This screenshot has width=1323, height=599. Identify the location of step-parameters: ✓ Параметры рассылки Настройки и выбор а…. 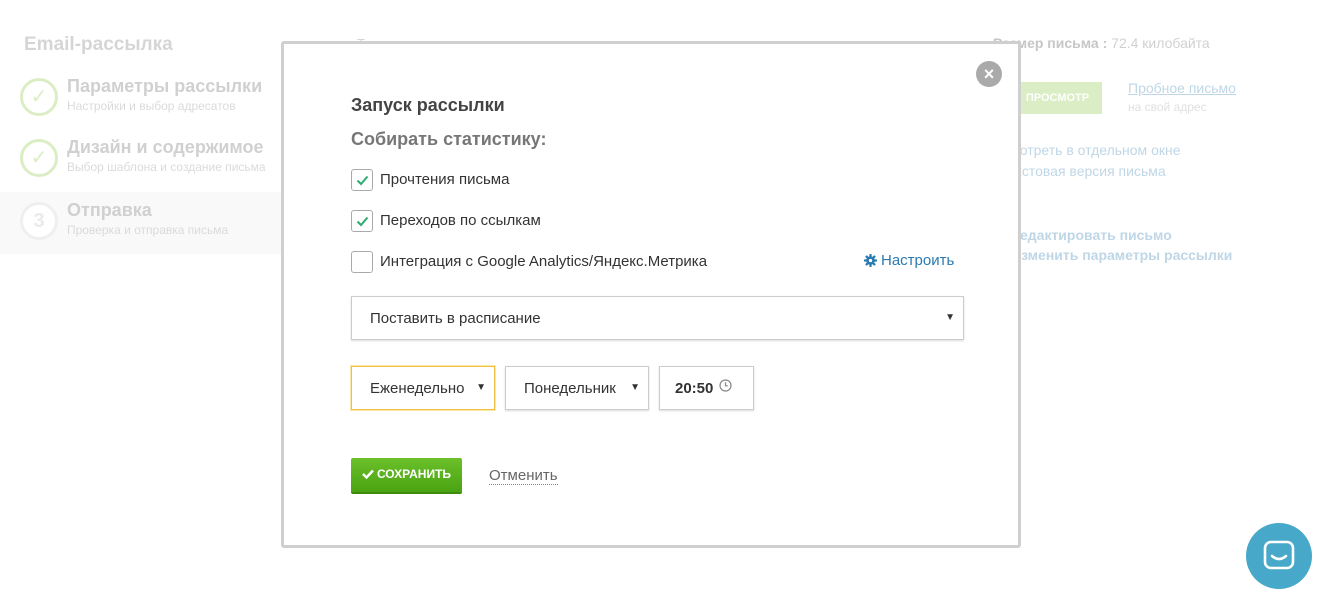
(141, 99).